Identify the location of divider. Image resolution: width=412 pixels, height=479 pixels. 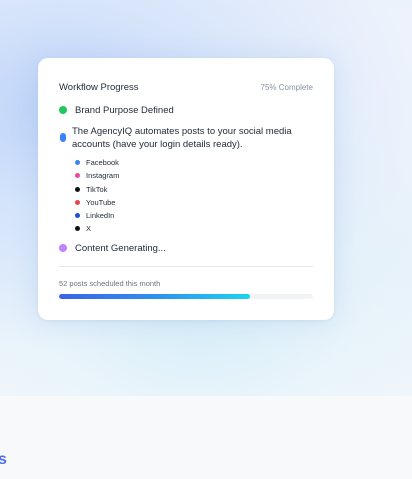
(186, 266).